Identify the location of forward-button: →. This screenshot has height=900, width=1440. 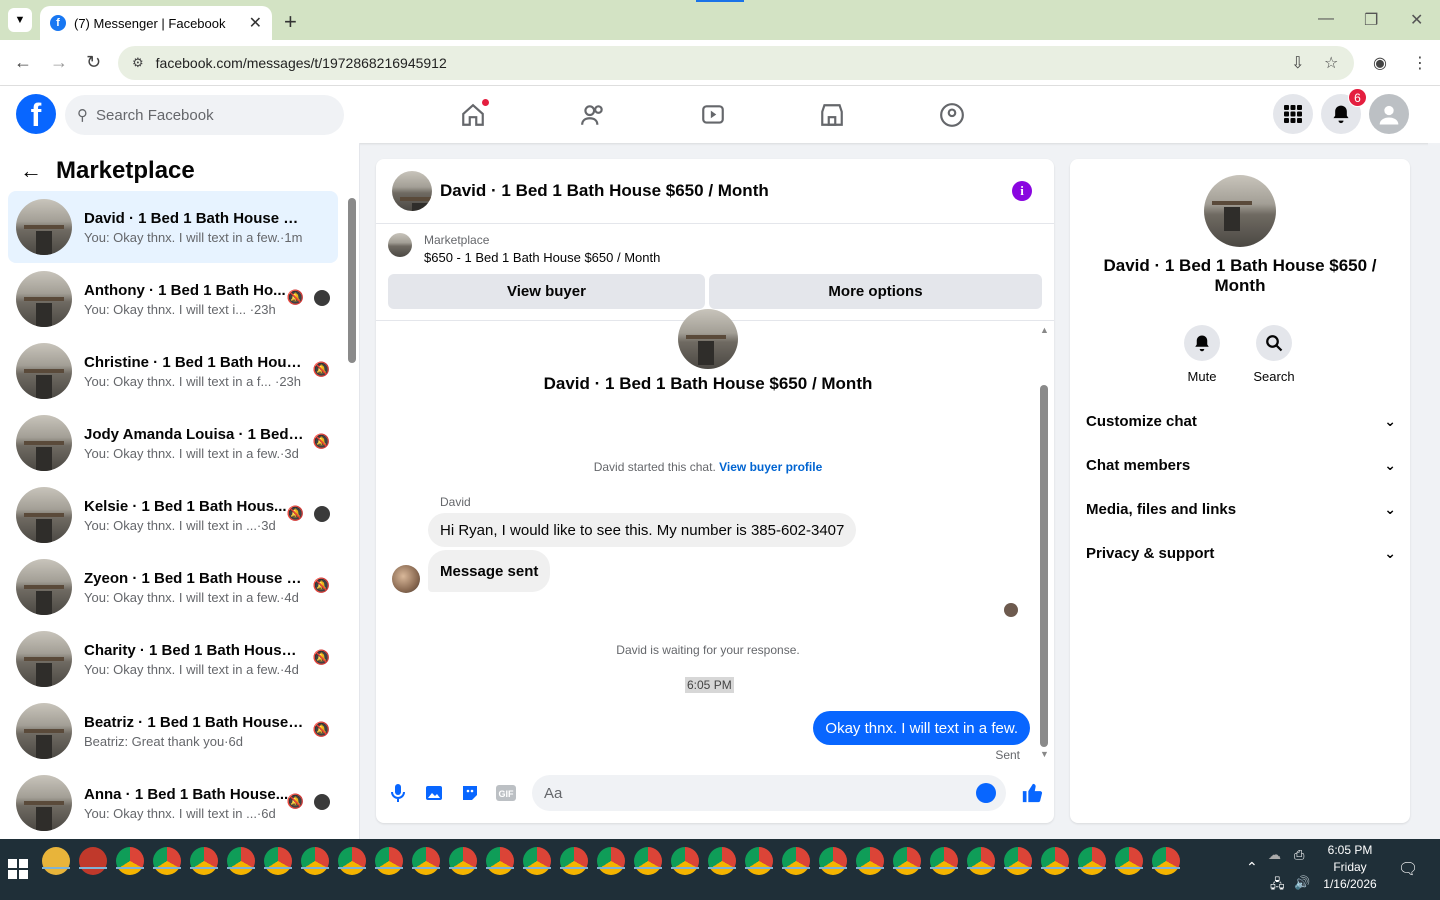
(59, 62).